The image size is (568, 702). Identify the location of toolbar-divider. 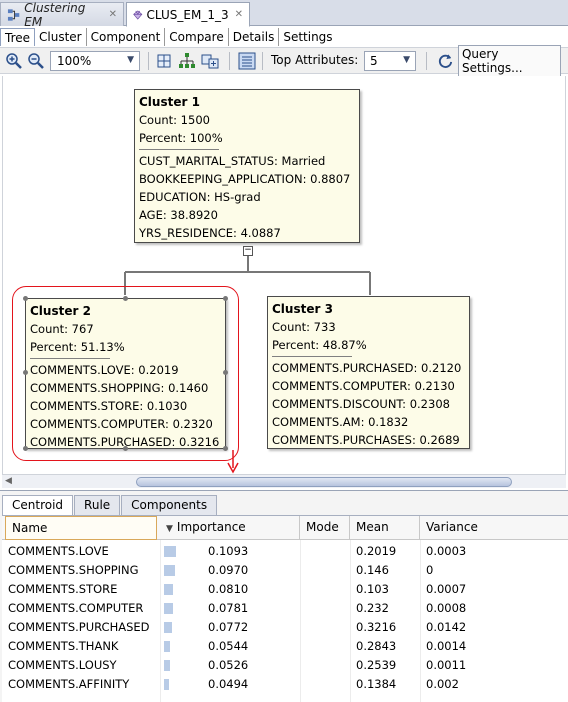
(229, 61).